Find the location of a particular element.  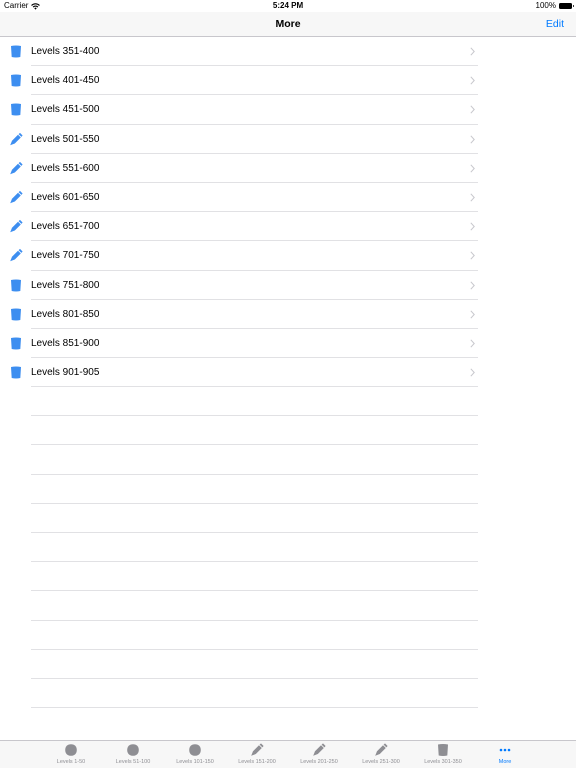

list-item-label: Levels 801-850 is located at coordinates (65, 314).